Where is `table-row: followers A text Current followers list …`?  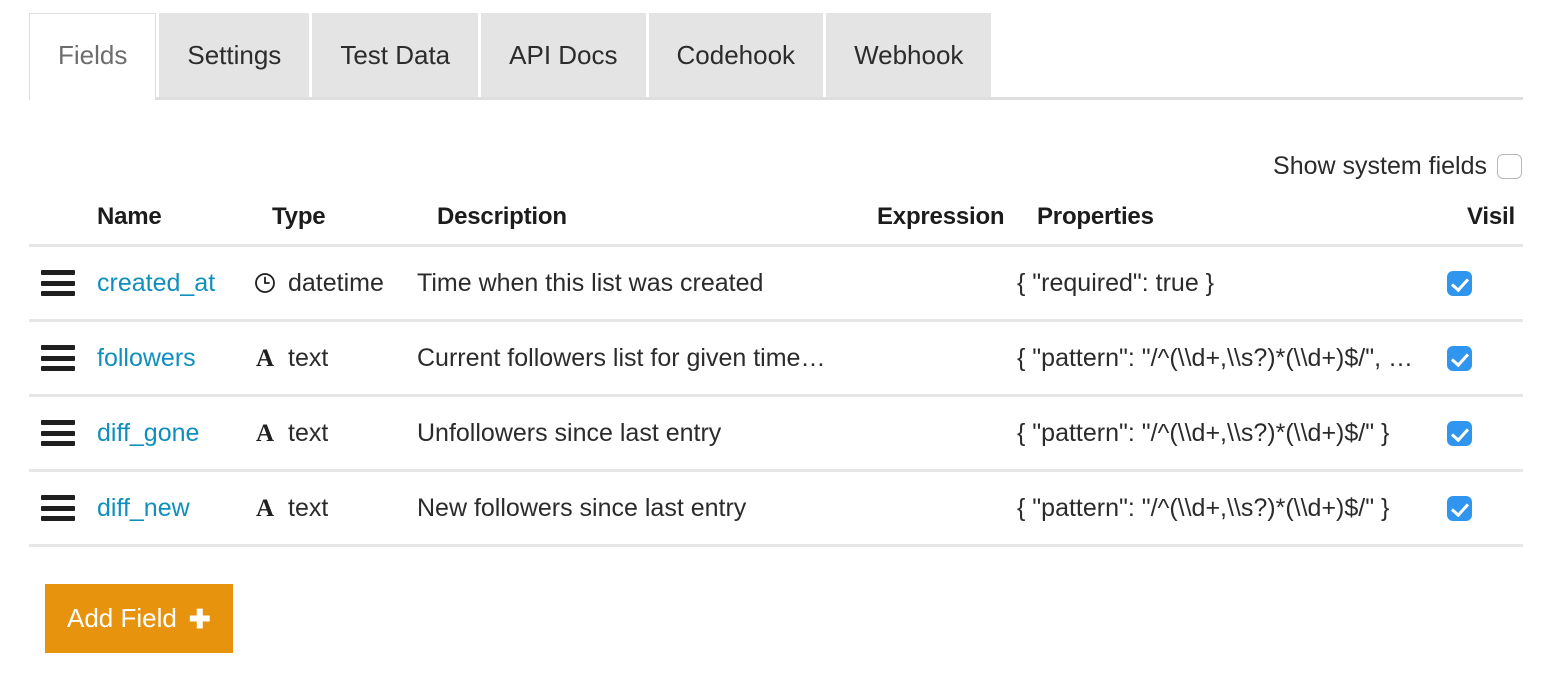
table-row: followers A text Current followers list … is located at coordinates (776, 359).